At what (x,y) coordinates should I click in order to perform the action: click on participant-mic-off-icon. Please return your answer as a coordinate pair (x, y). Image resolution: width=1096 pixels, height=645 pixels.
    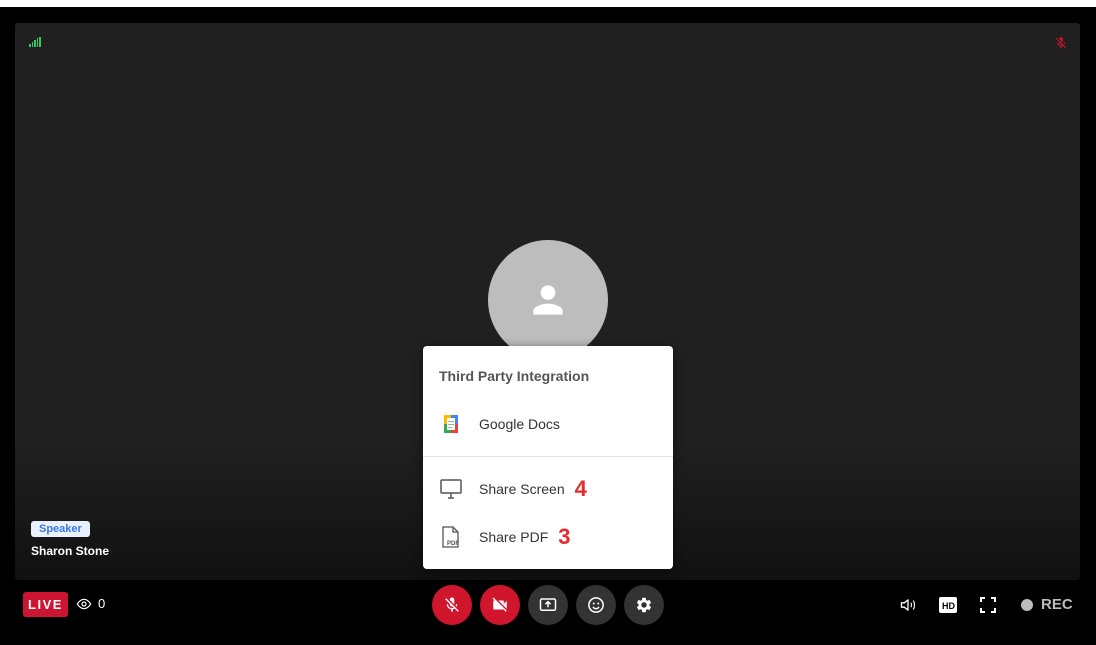
    Looking at the image, I should click on (1061, 43).